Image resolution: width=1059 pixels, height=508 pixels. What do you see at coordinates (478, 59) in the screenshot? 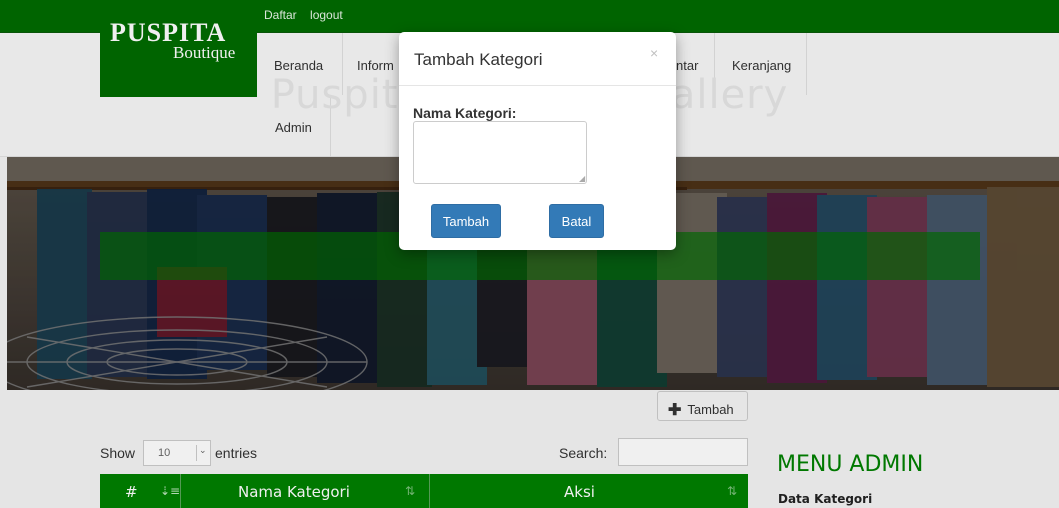
I see `modal-title: Tambah Kategori` at bounding box center [478, 59].